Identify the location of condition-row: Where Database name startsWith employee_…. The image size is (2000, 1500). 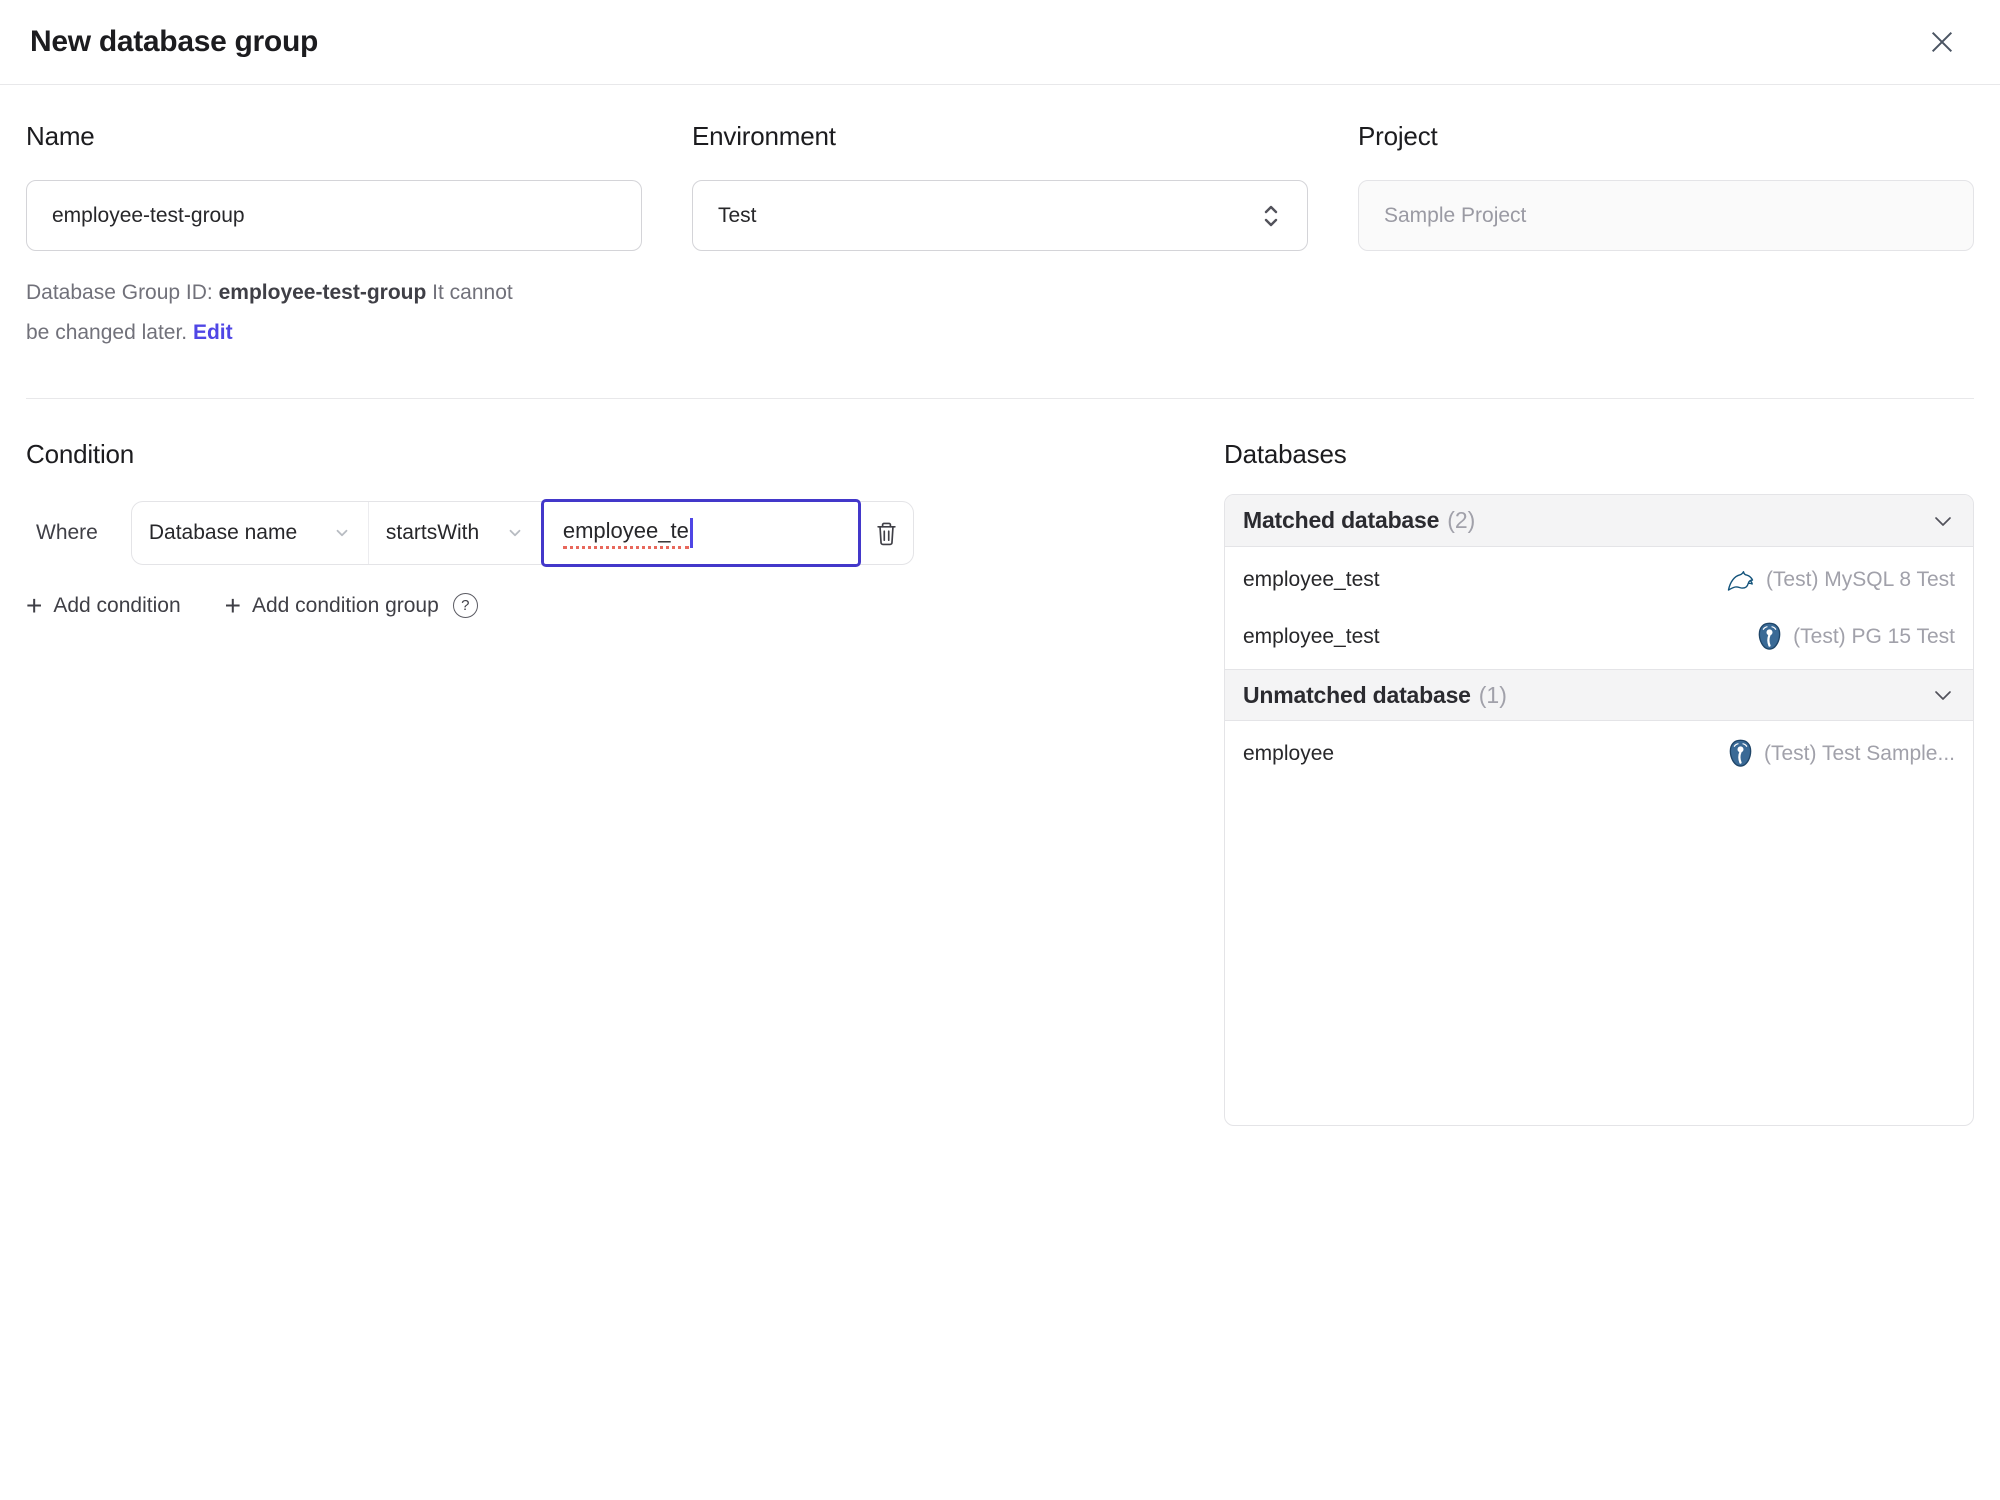
(625, 533).